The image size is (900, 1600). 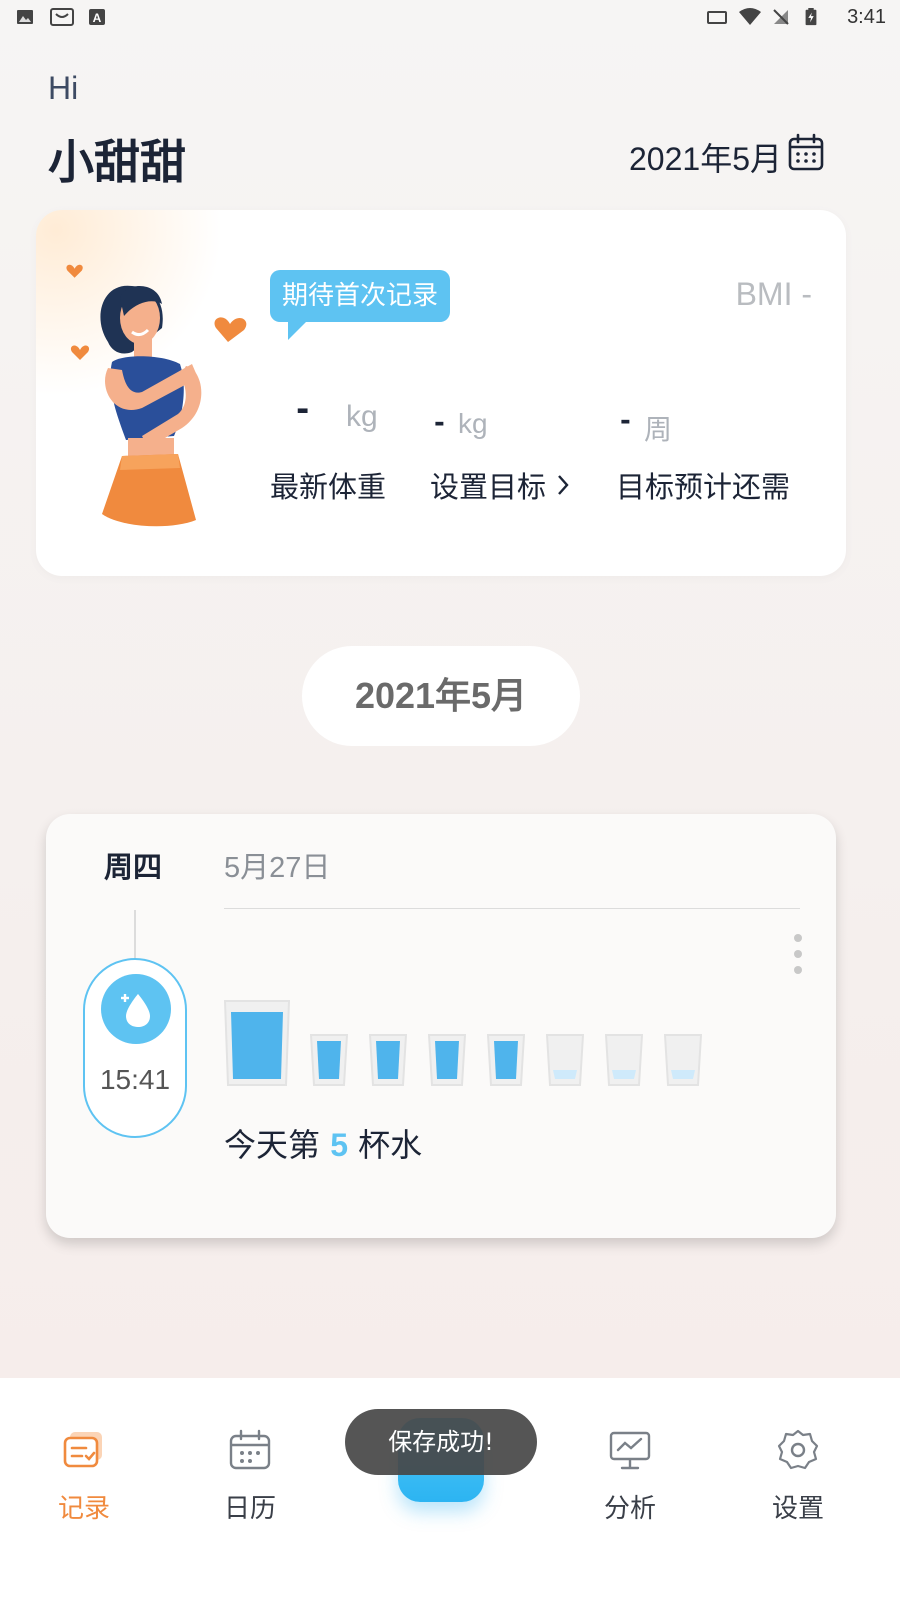 I want to click on woman-hugging-illustration, so click(x=156, y=395).